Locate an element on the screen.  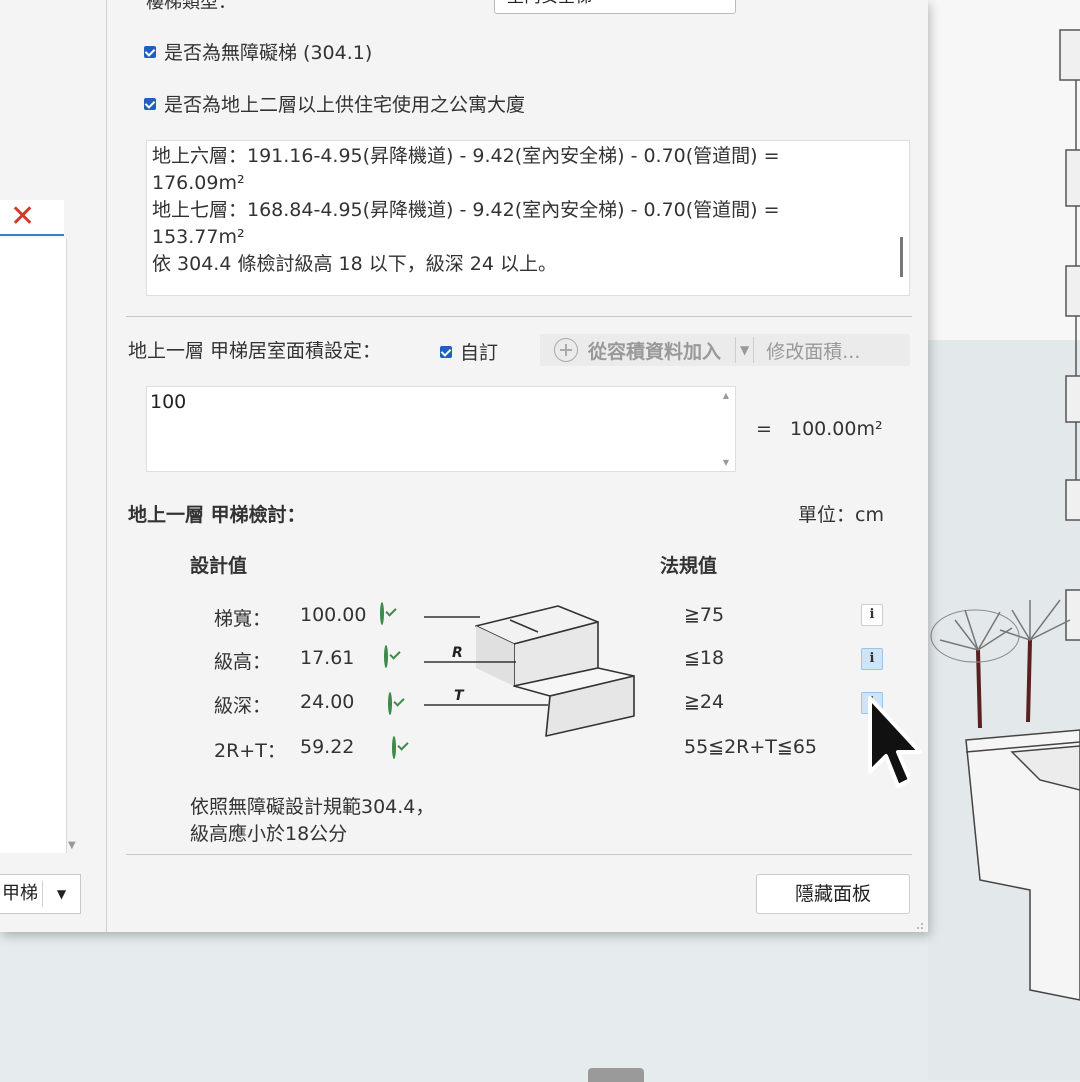
review-title: 地上一層 甲梯檢討： is located at coordinates (217, 515).